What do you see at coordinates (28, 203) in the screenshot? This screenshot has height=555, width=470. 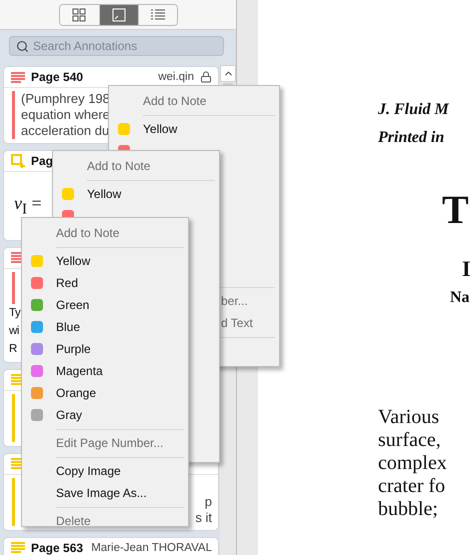 I see `formula: v$_{I}$ =` at bounding box center [28, 203].